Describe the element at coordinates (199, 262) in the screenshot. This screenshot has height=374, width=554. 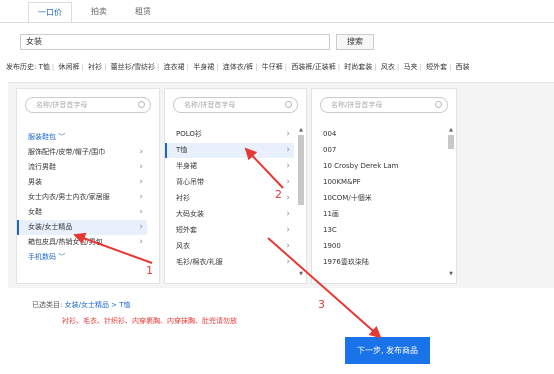
I see `item-label: 毛衫/棉衣/礼服` at that location.